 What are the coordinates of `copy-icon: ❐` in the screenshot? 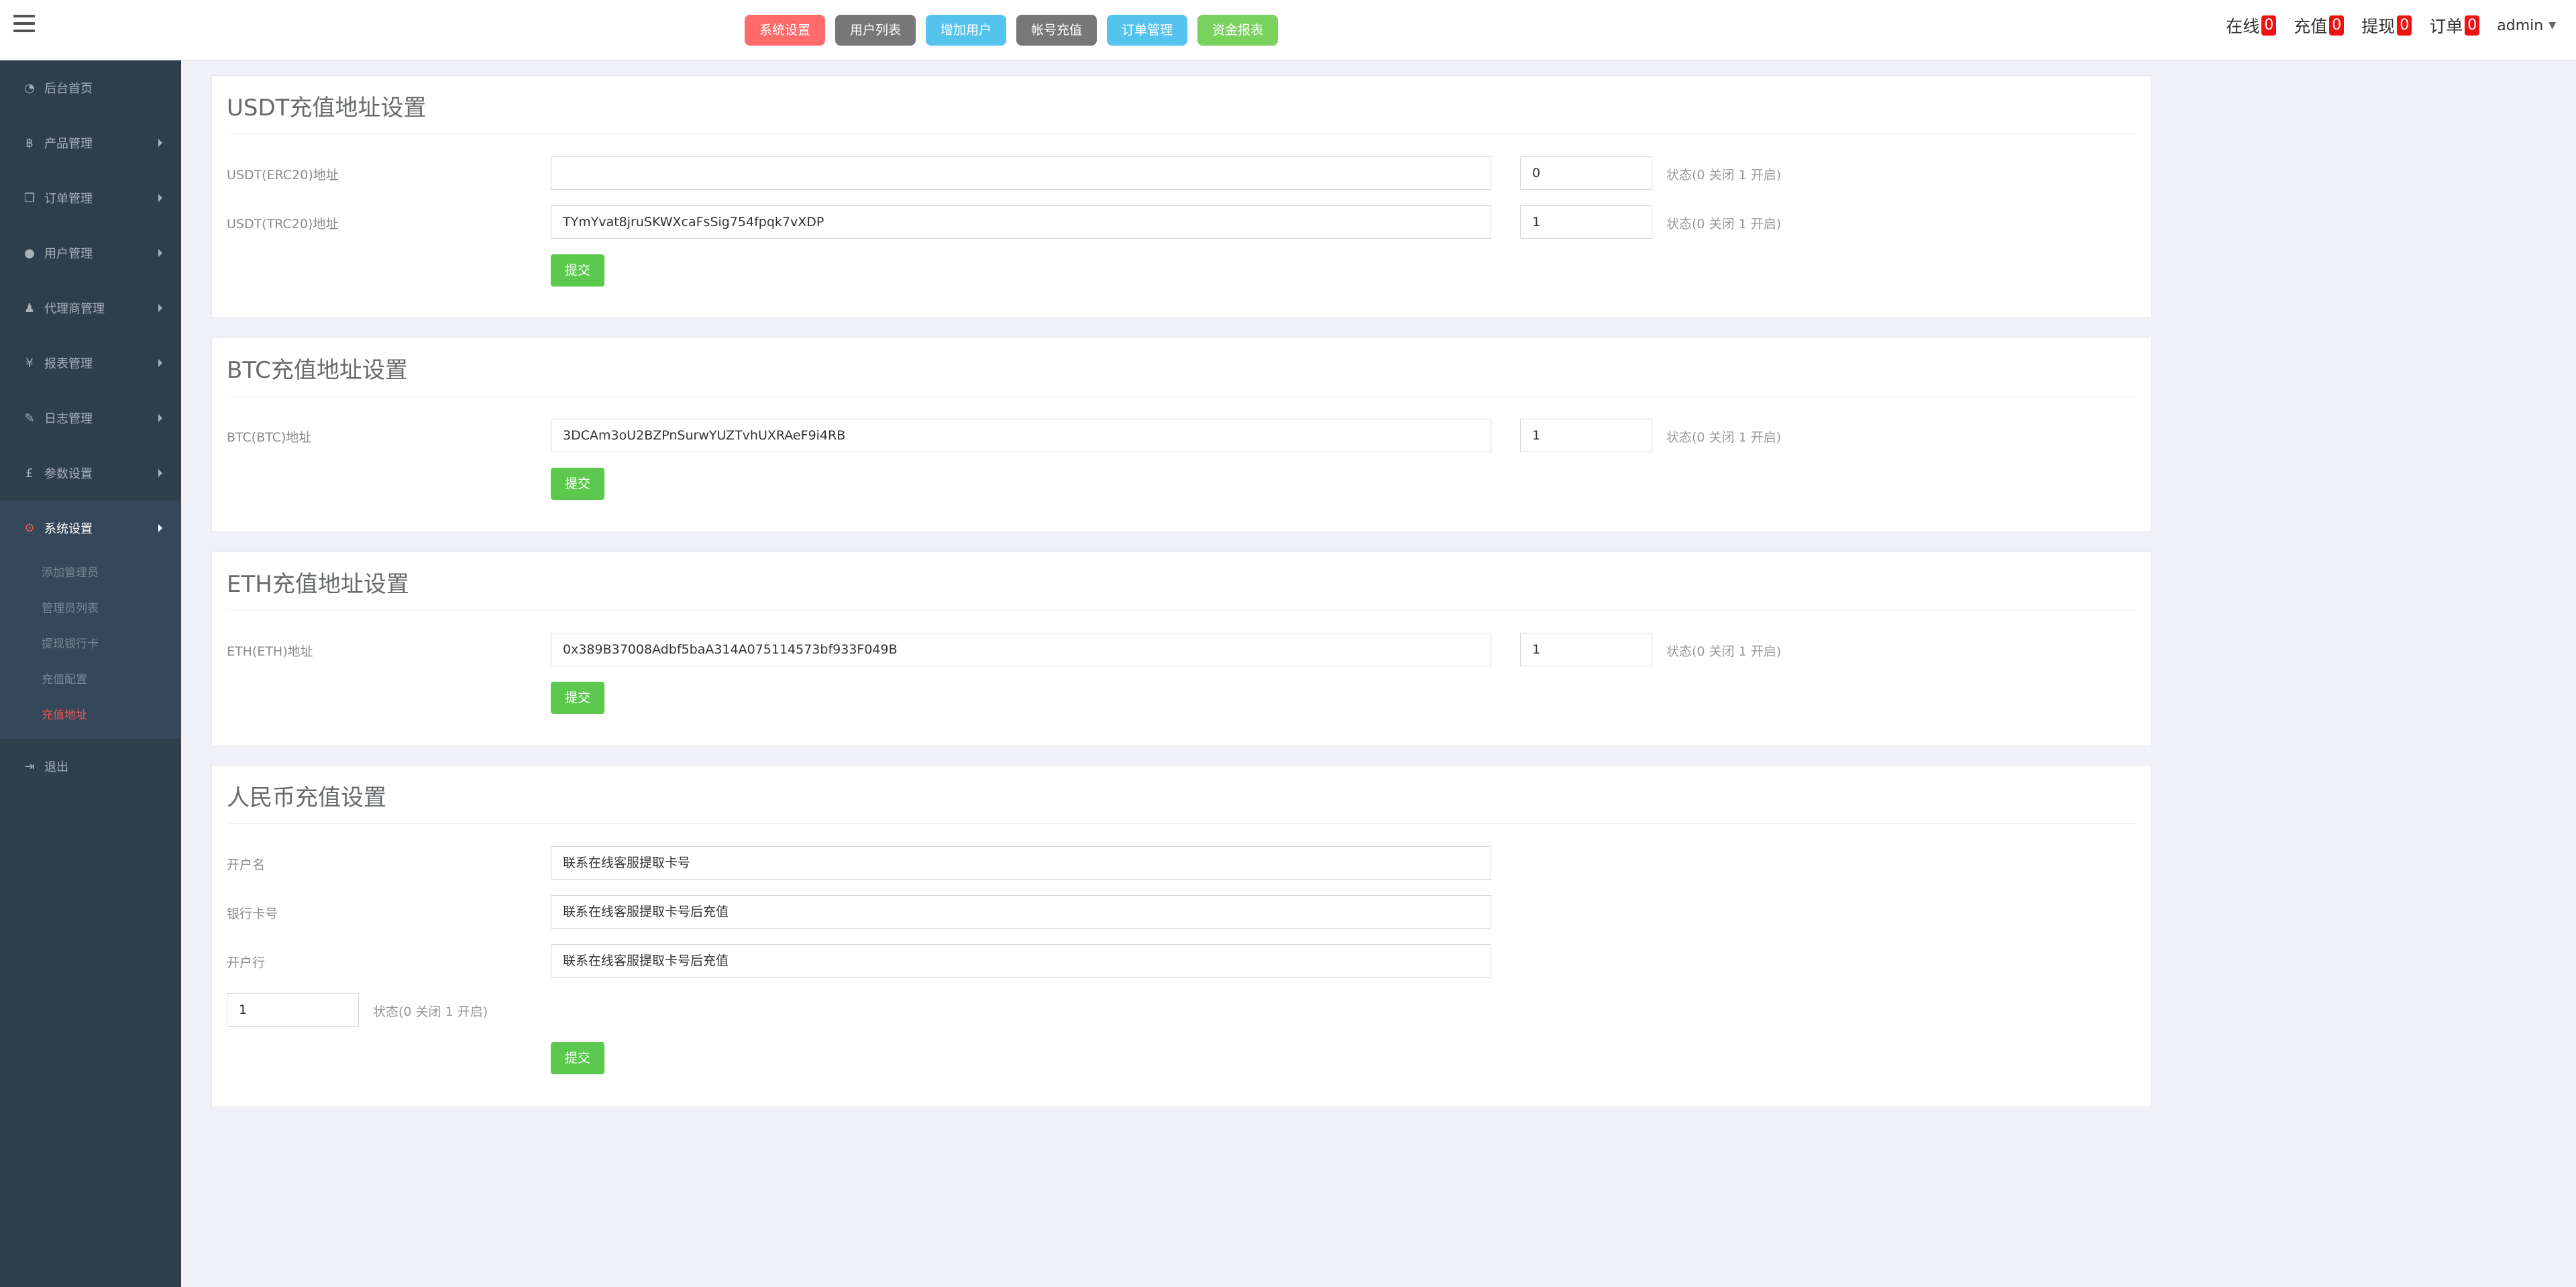 It's located at (29, 198).